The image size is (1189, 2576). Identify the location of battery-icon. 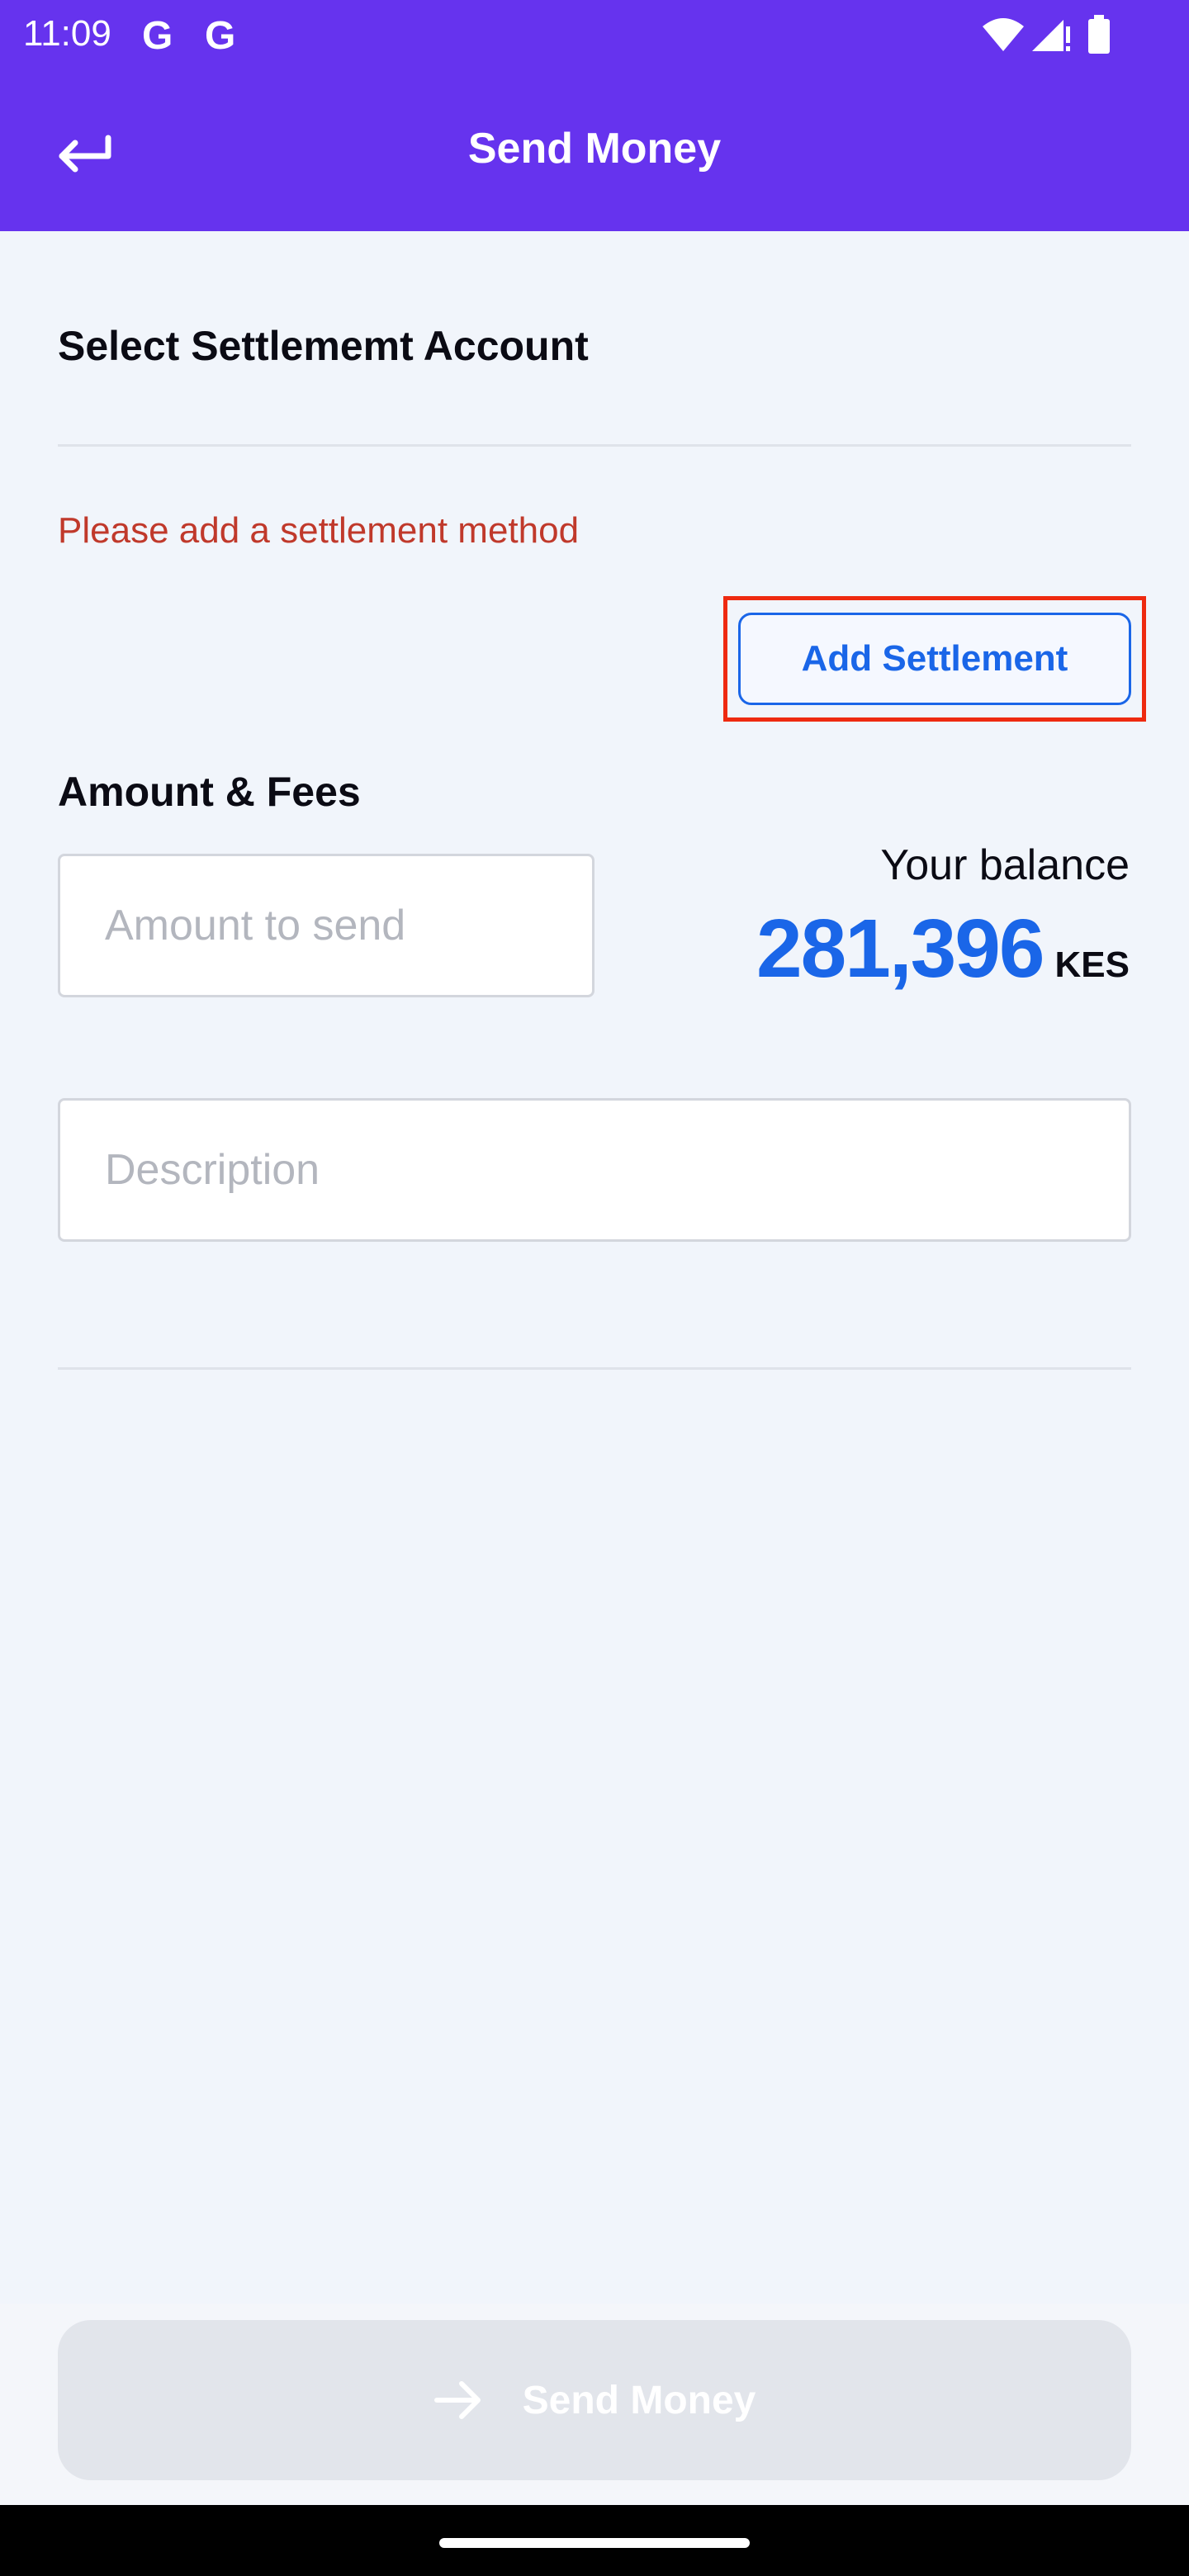
(1099, 34).